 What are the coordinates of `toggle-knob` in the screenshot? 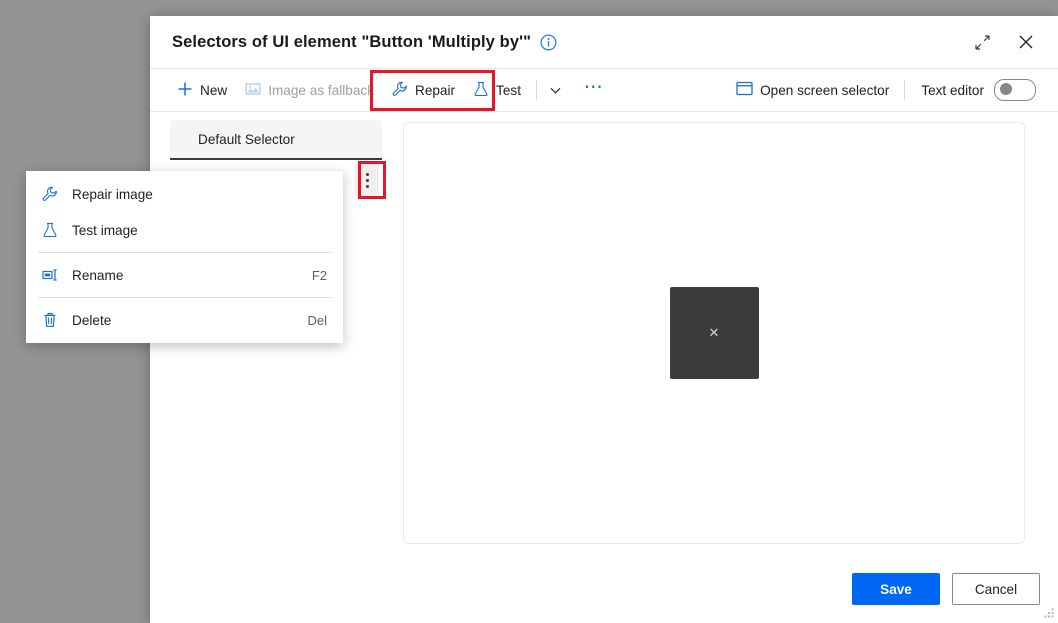 It's located at (1006, 89).